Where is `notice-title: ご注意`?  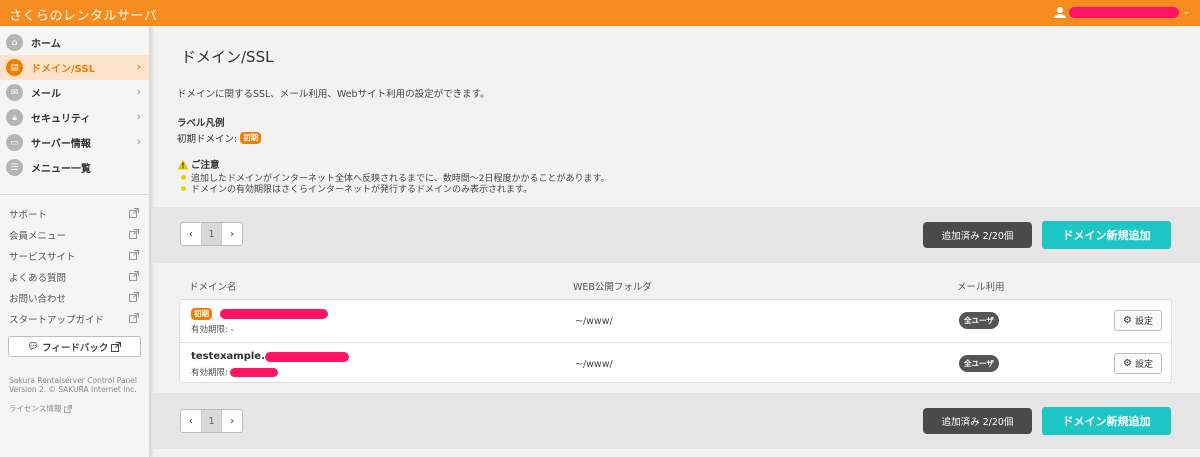
notice-title: ご注意 is located at coordinates (198, 164).